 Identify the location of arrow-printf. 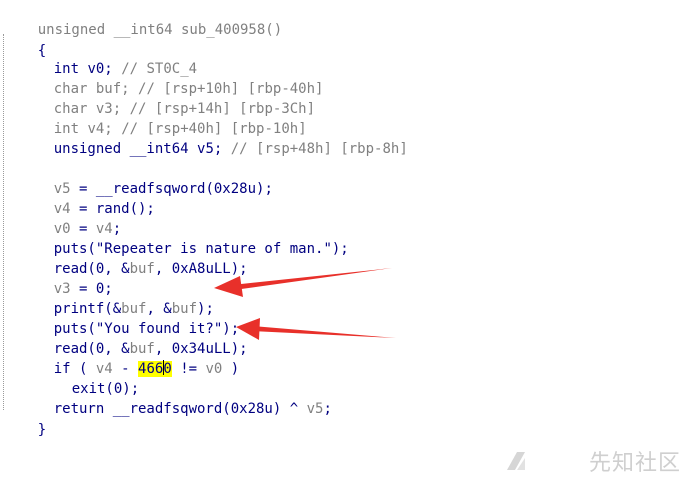
(303, 282).